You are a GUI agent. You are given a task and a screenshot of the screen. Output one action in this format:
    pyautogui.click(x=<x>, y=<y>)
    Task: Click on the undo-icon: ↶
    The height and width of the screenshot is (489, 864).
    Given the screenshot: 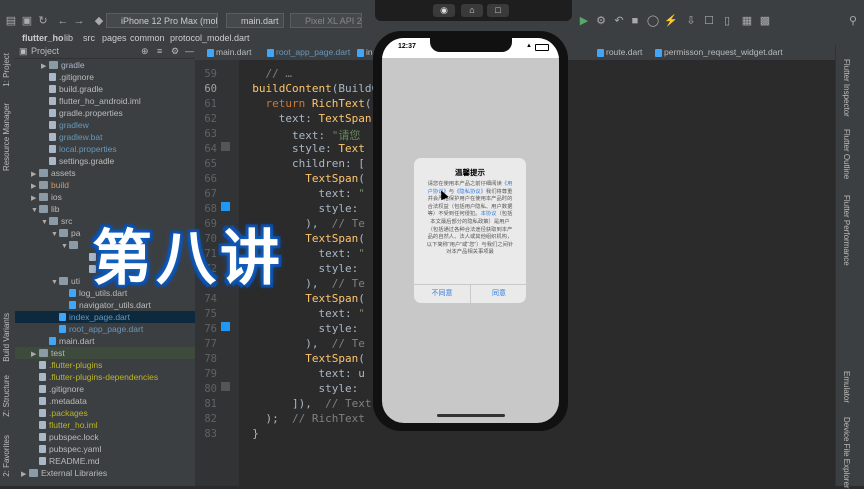 What is the action you would take?
    pyautogui.click(x=619, y=21)
    